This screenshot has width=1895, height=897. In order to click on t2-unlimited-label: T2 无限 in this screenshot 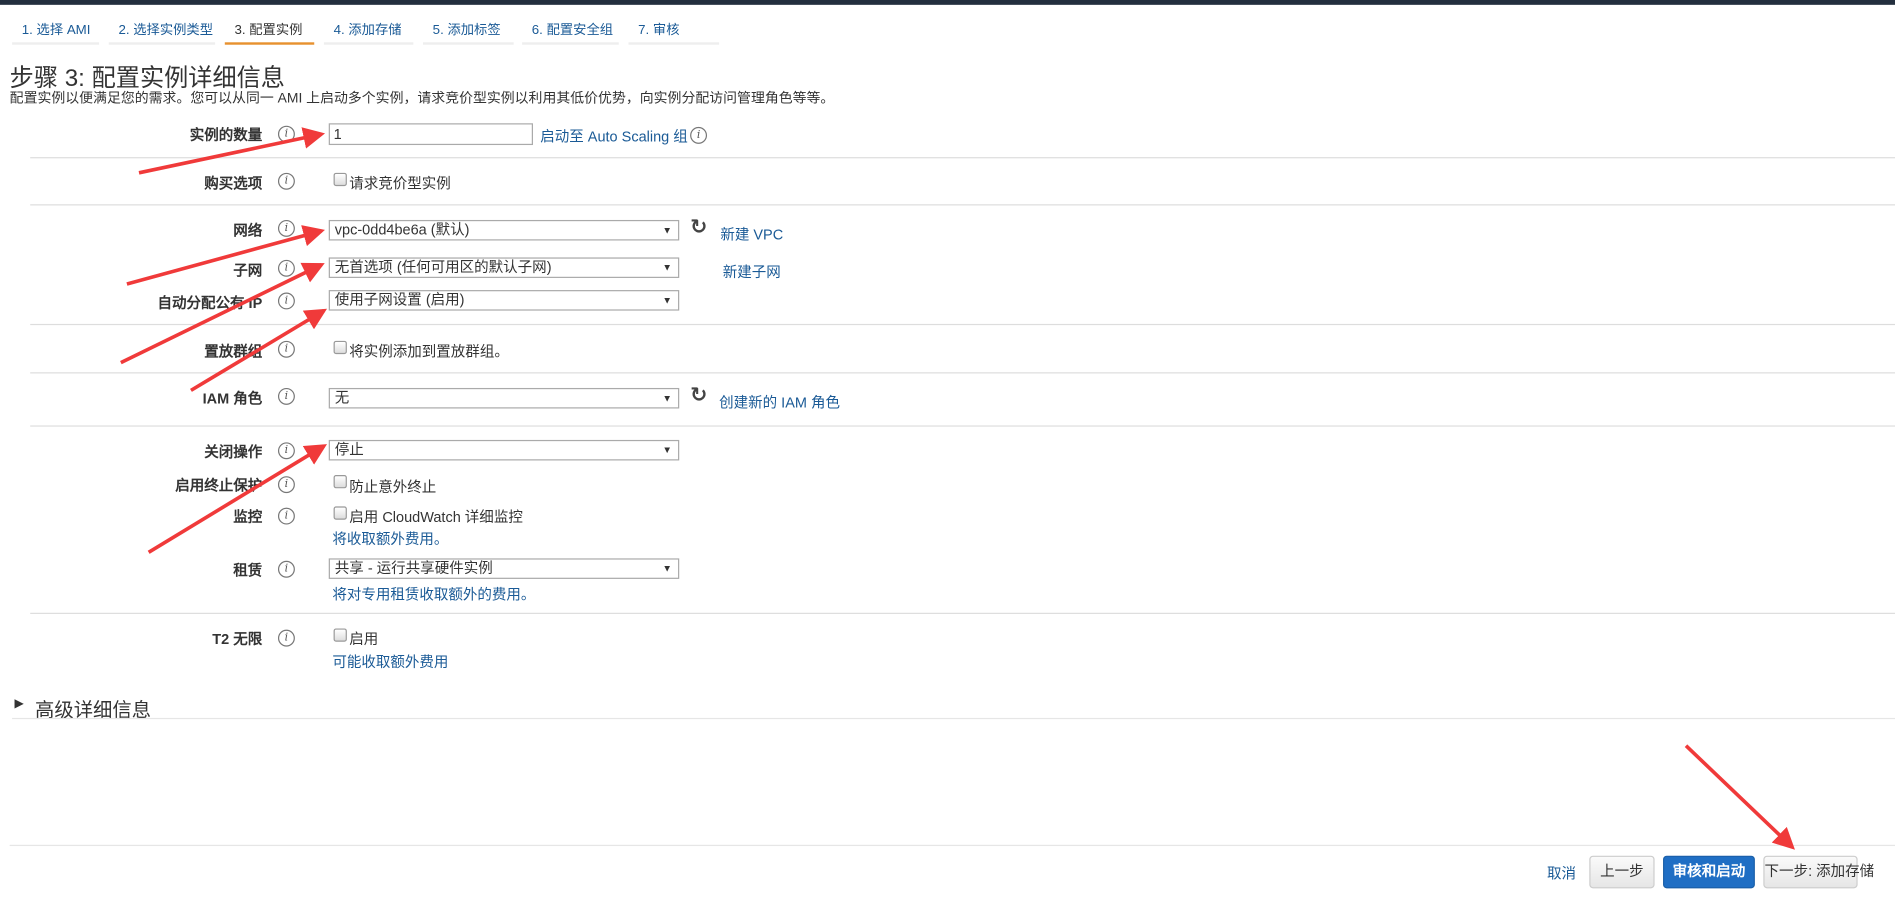, I will do `click(237, 639)`.